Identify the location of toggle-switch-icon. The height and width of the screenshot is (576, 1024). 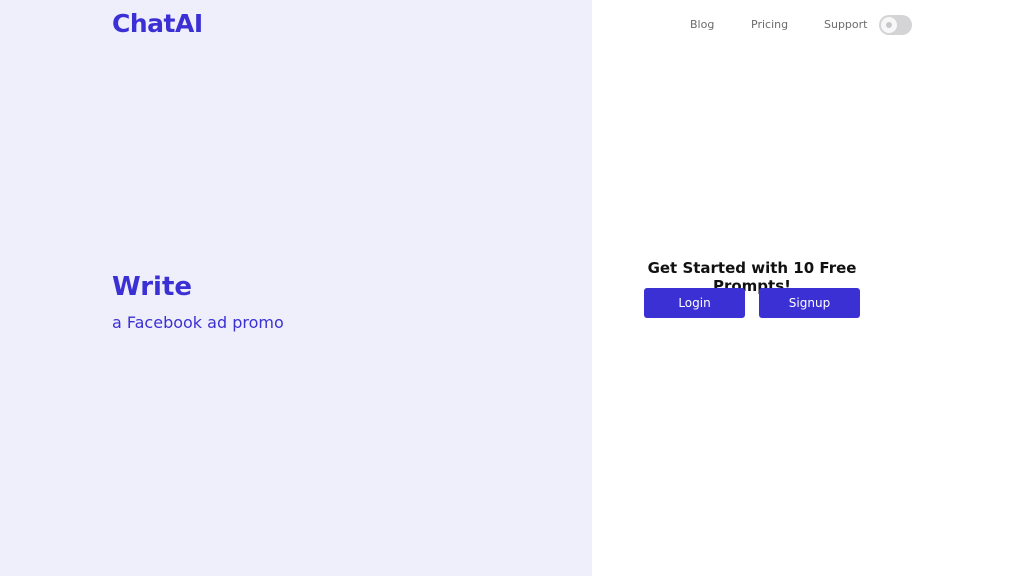
(889, 25).